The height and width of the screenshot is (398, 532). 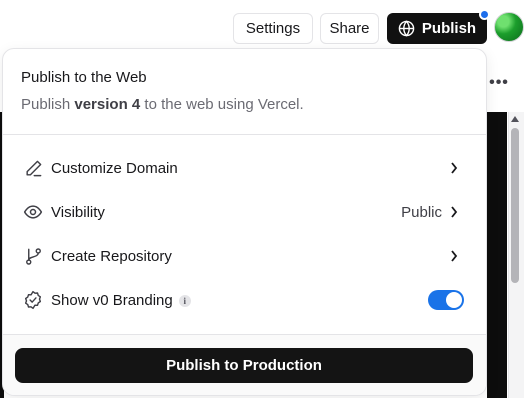 What do you see at coordinates (121, 300) in the screenshot?
I see `show-branding-label: Show v0 Branding i` at bounding box center [121, 300].